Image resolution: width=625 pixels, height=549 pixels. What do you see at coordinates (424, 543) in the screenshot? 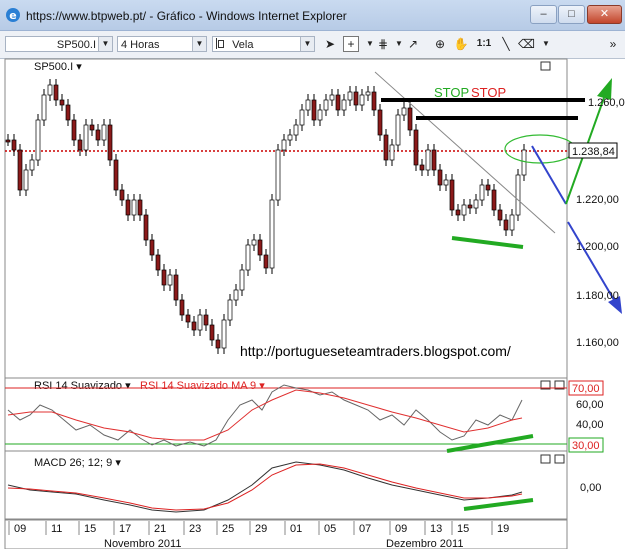
I see `month-label-dec: Dezembro 2011` at bounding box center [424, 543].